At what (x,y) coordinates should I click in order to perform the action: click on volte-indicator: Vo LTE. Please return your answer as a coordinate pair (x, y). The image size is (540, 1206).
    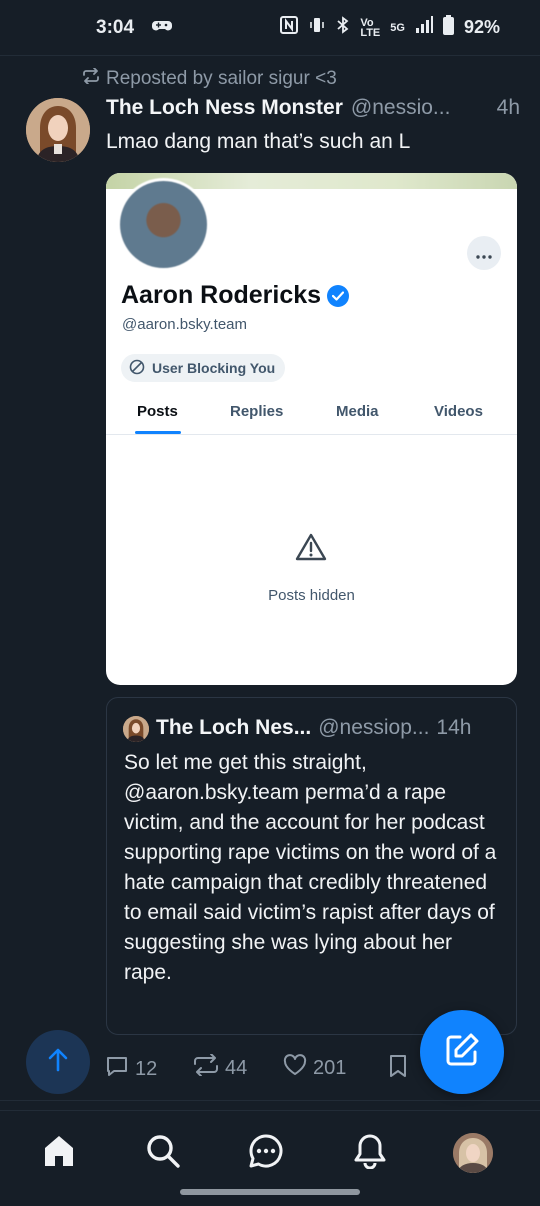
    Looking at the image, I should click on (370, 28).